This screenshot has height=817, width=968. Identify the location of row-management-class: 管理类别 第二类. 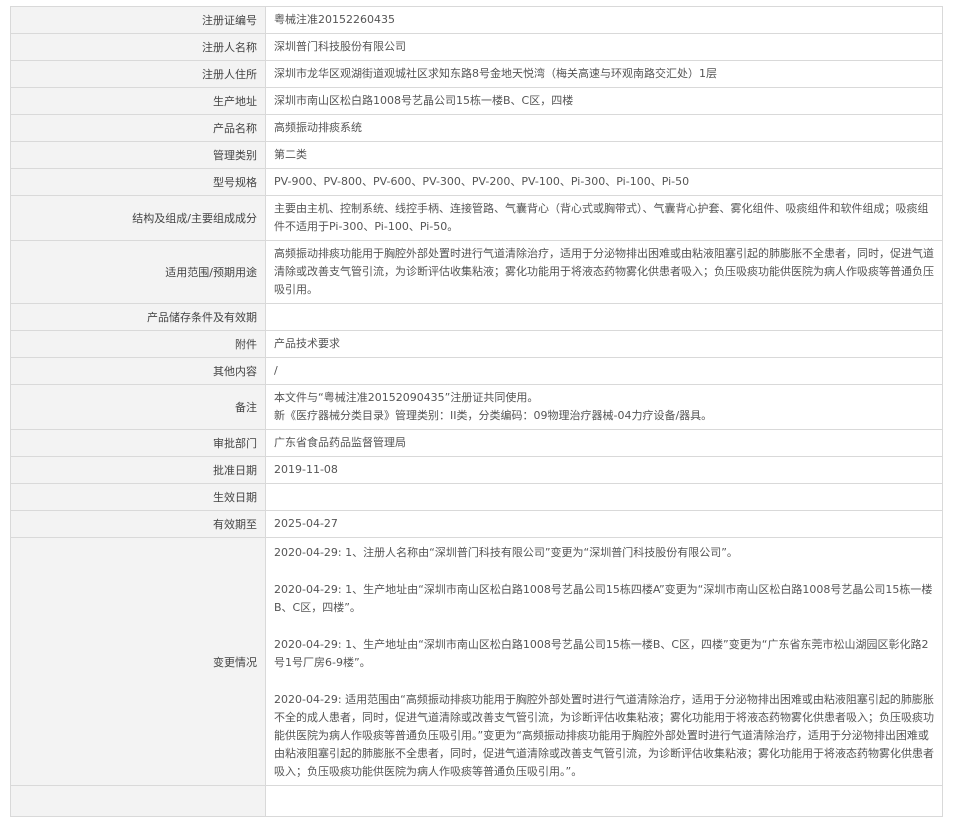
(476, 155).